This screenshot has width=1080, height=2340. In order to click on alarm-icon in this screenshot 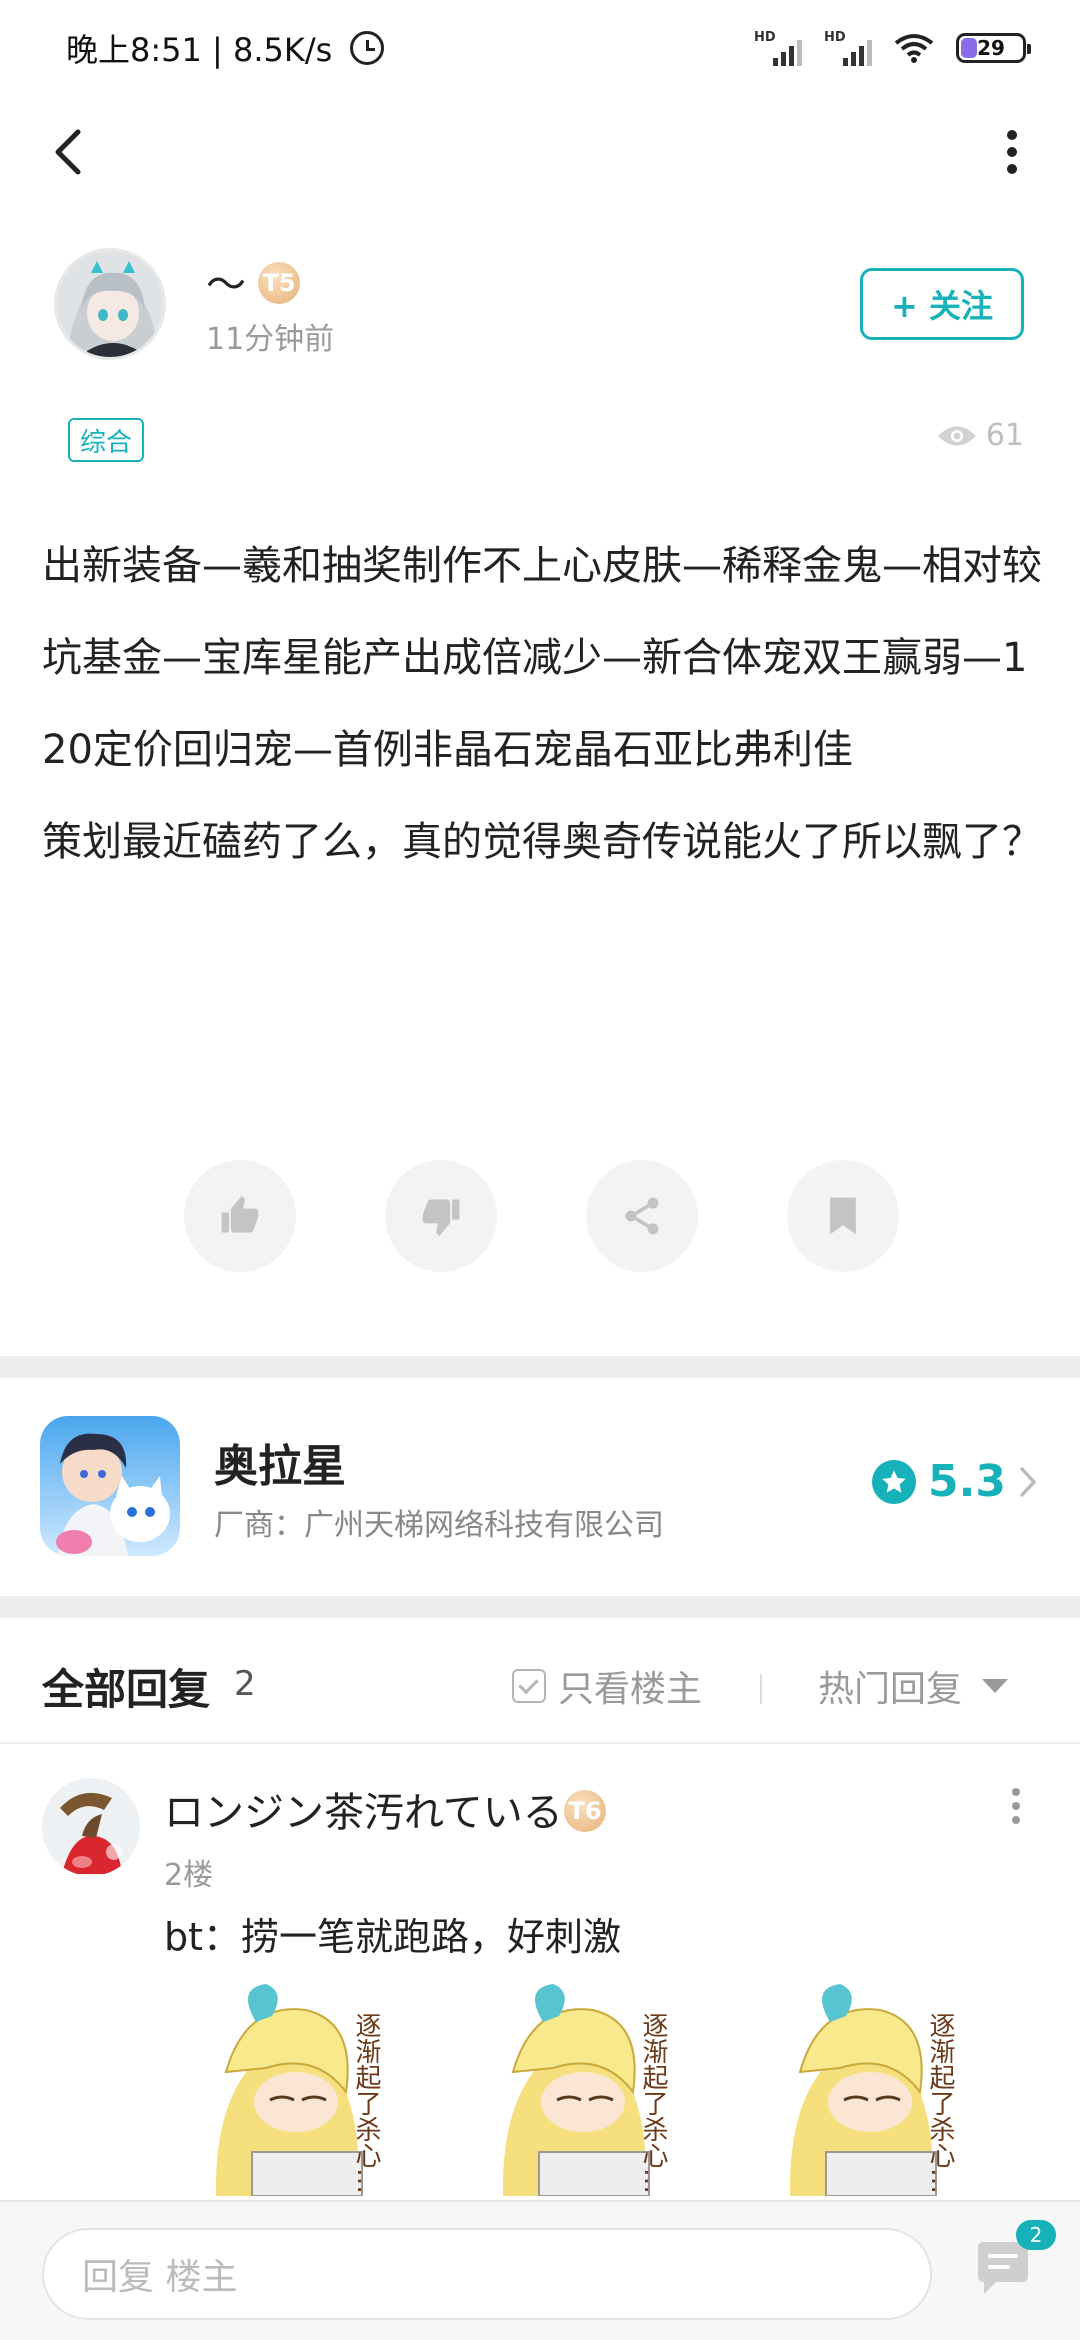, I will do `click(367, 48)`.